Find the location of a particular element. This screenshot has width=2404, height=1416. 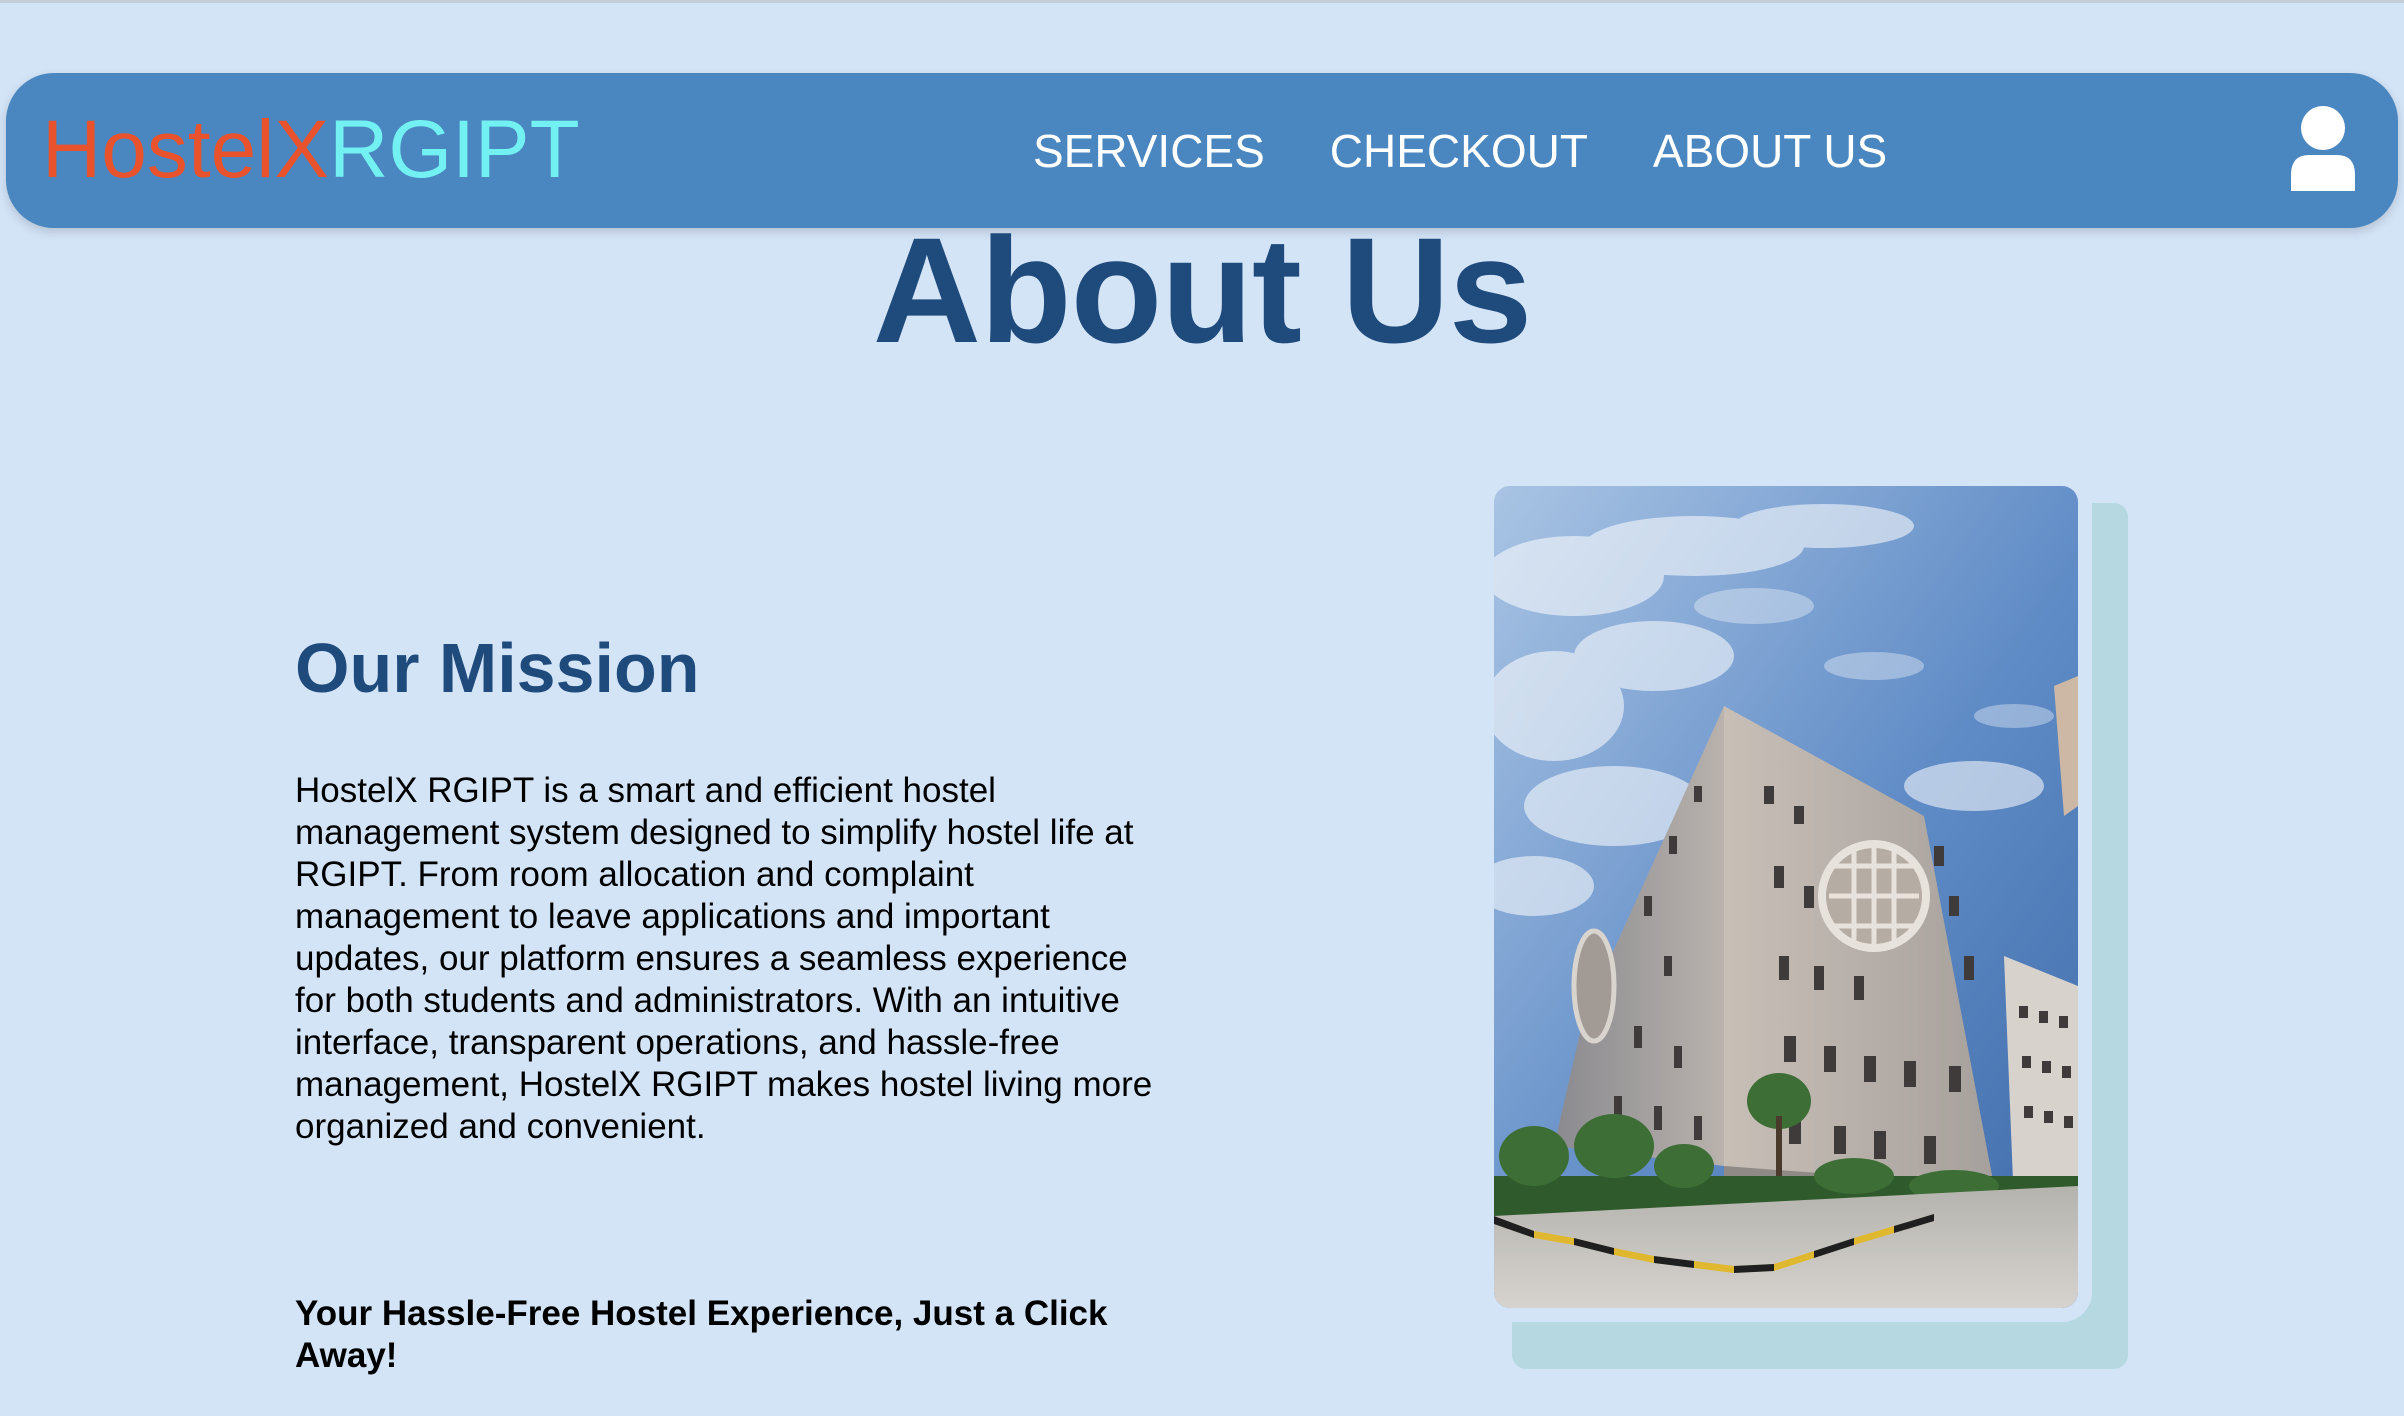

campus-building-image is located at coordinates (1786, 897).